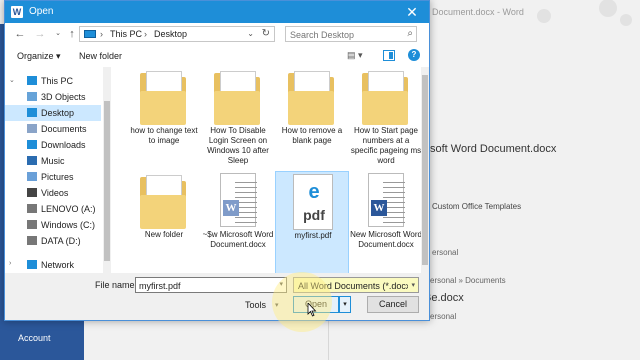  I want to click on mouse-cursor-icon, so click(312, 310).